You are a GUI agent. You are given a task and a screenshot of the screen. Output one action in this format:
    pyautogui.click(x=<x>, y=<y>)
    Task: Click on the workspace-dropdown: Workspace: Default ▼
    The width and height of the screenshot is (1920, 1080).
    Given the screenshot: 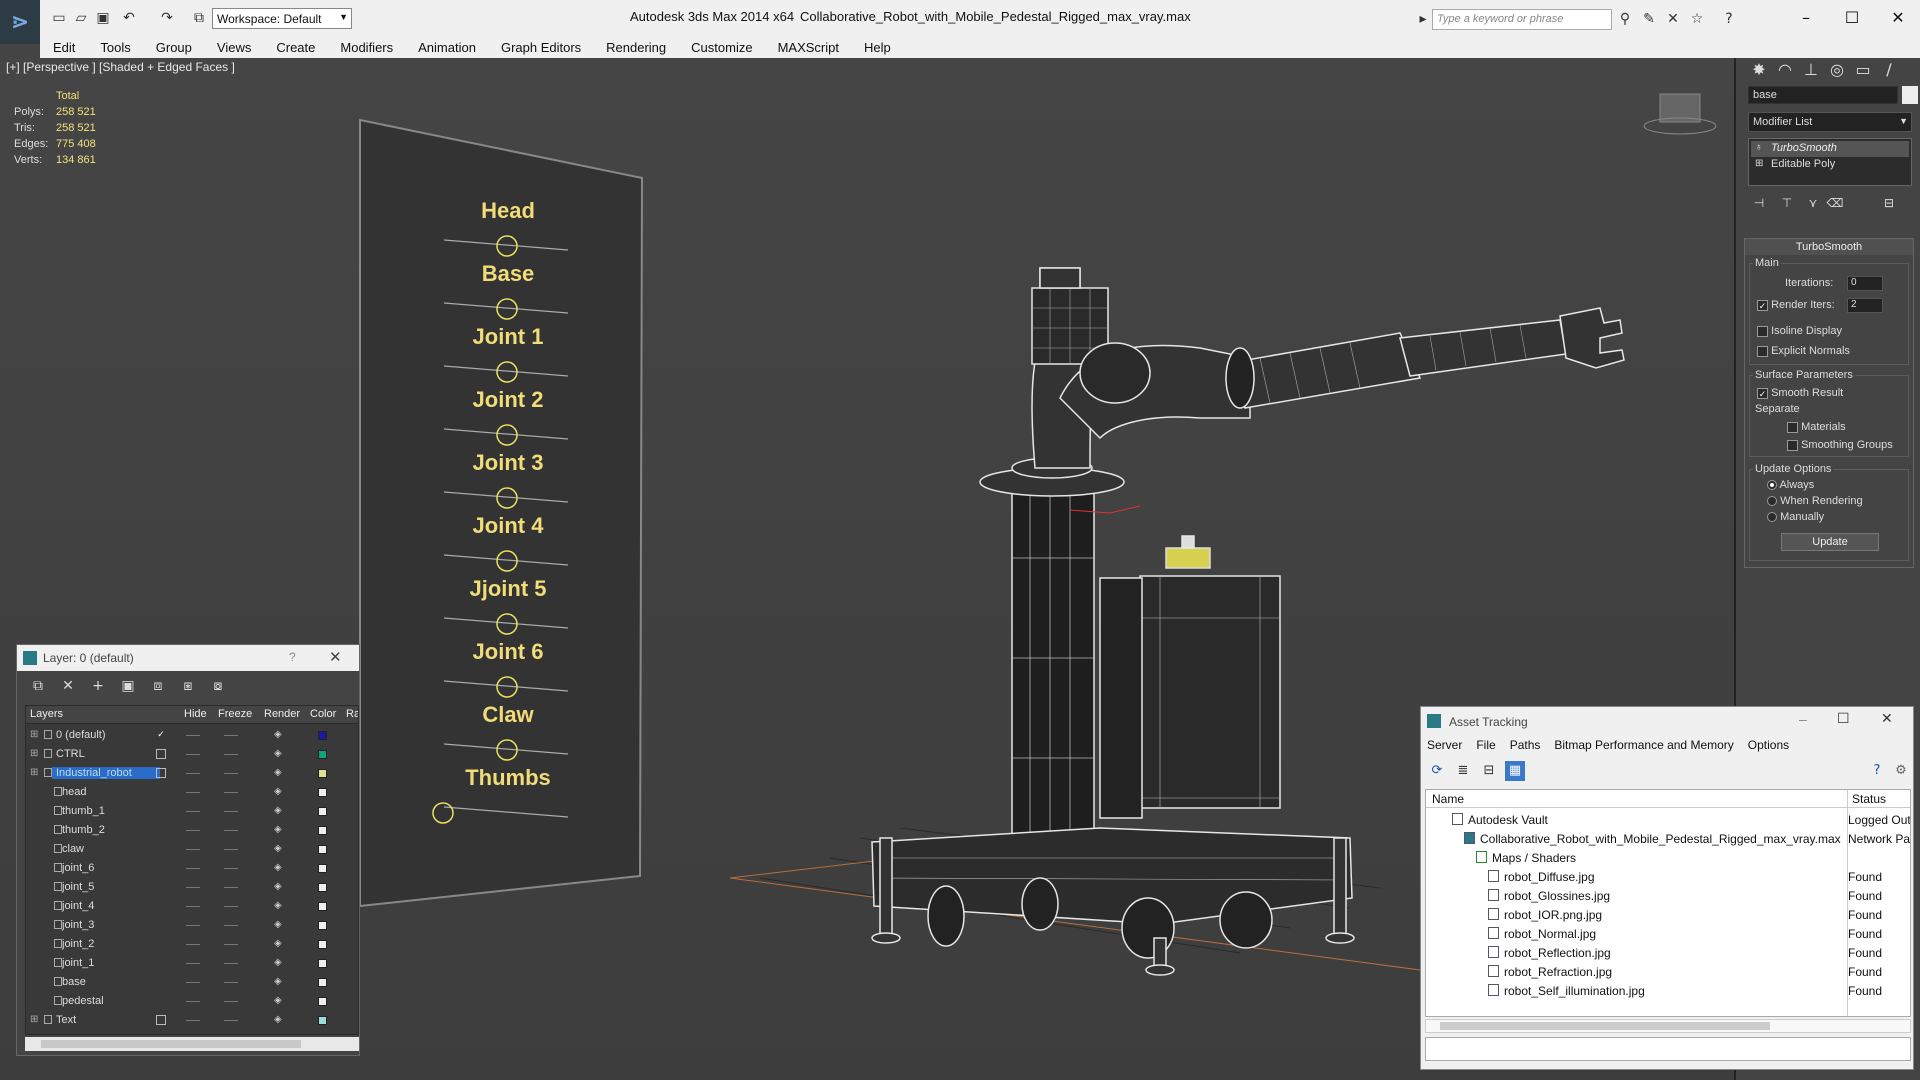 What is the action you would take?
    pyautogui.click(x=282, y=18)
    